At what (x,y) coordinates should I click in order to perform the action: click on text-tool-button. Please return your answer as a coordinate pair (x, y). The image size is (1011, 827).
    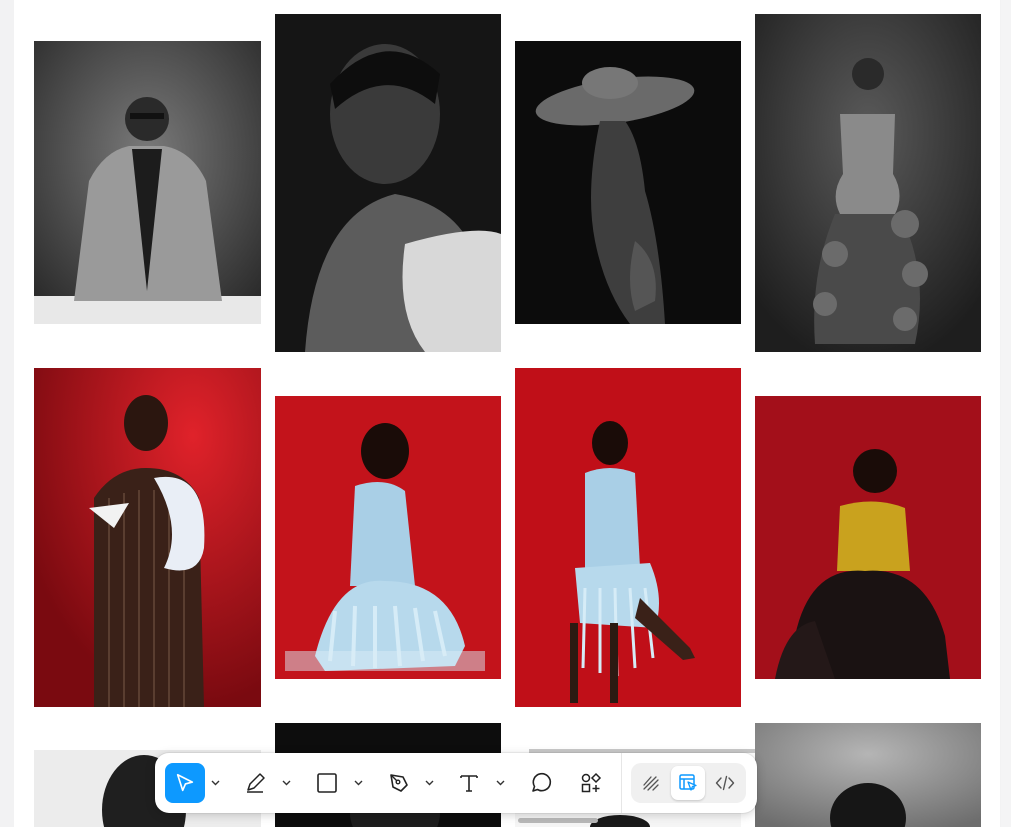
    Looking at the image, I should click on (469, 783).